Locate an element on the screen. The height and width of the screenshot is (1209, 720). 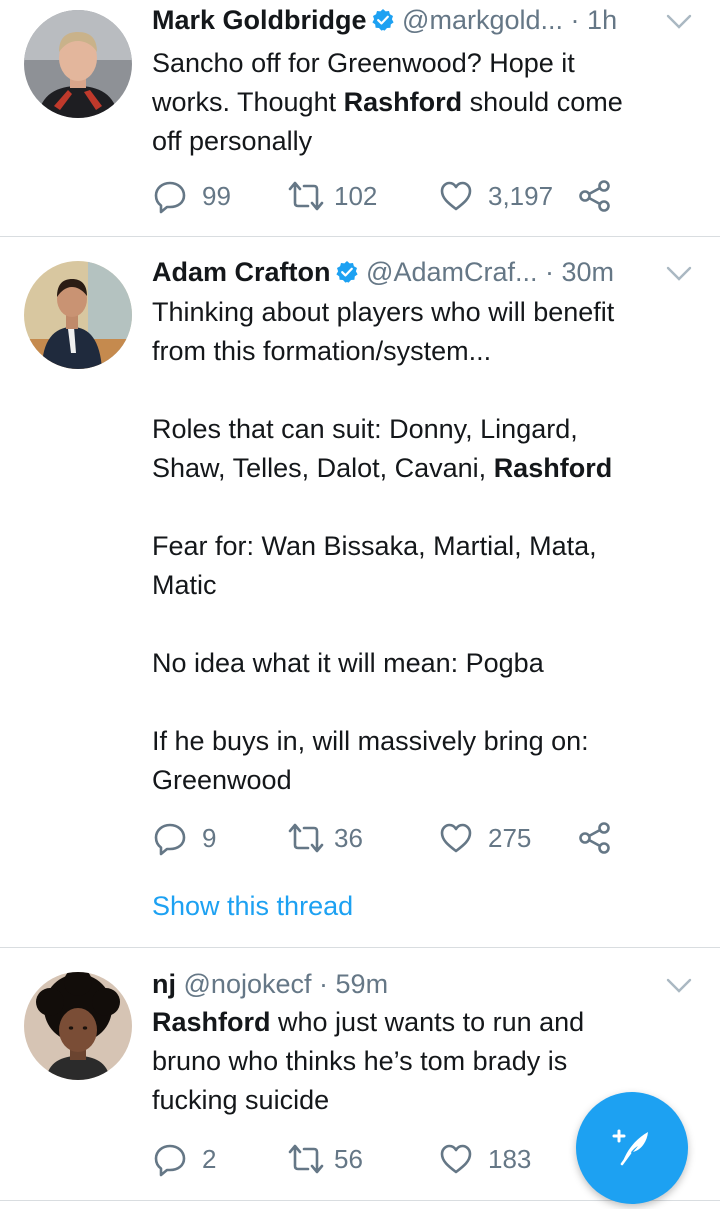
retweet-count: 102 is located at coordinates (356, 195).